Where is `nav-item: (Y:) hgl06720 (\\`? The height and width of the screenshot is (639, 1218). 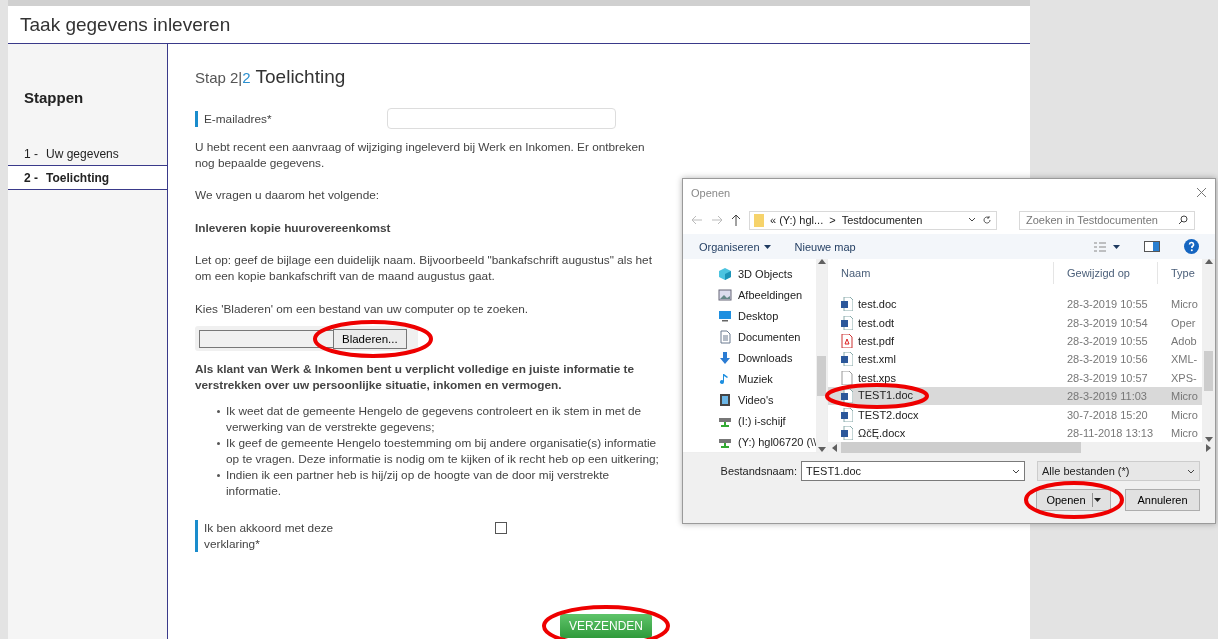
nav-item: (Y:) hgl06720 (\\ is located at coordinates (767, 441).